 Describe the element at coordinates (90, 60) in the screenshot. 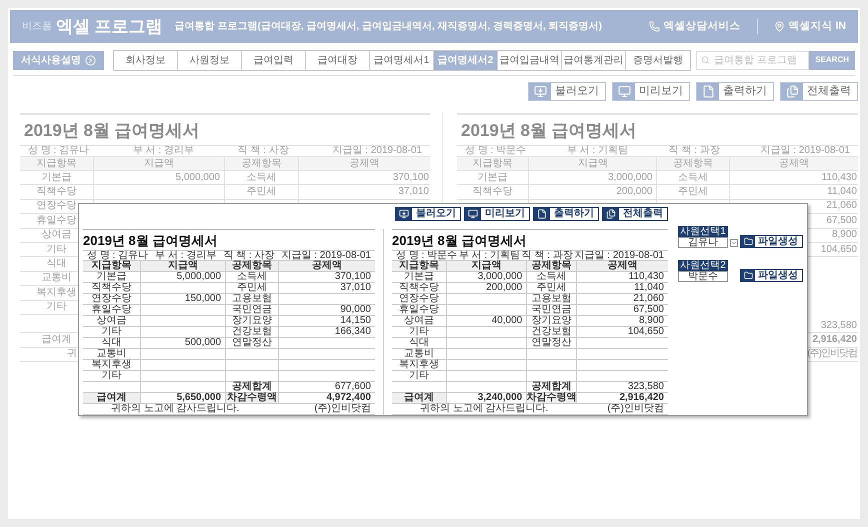

I see `chevron-right-icon` at that location.